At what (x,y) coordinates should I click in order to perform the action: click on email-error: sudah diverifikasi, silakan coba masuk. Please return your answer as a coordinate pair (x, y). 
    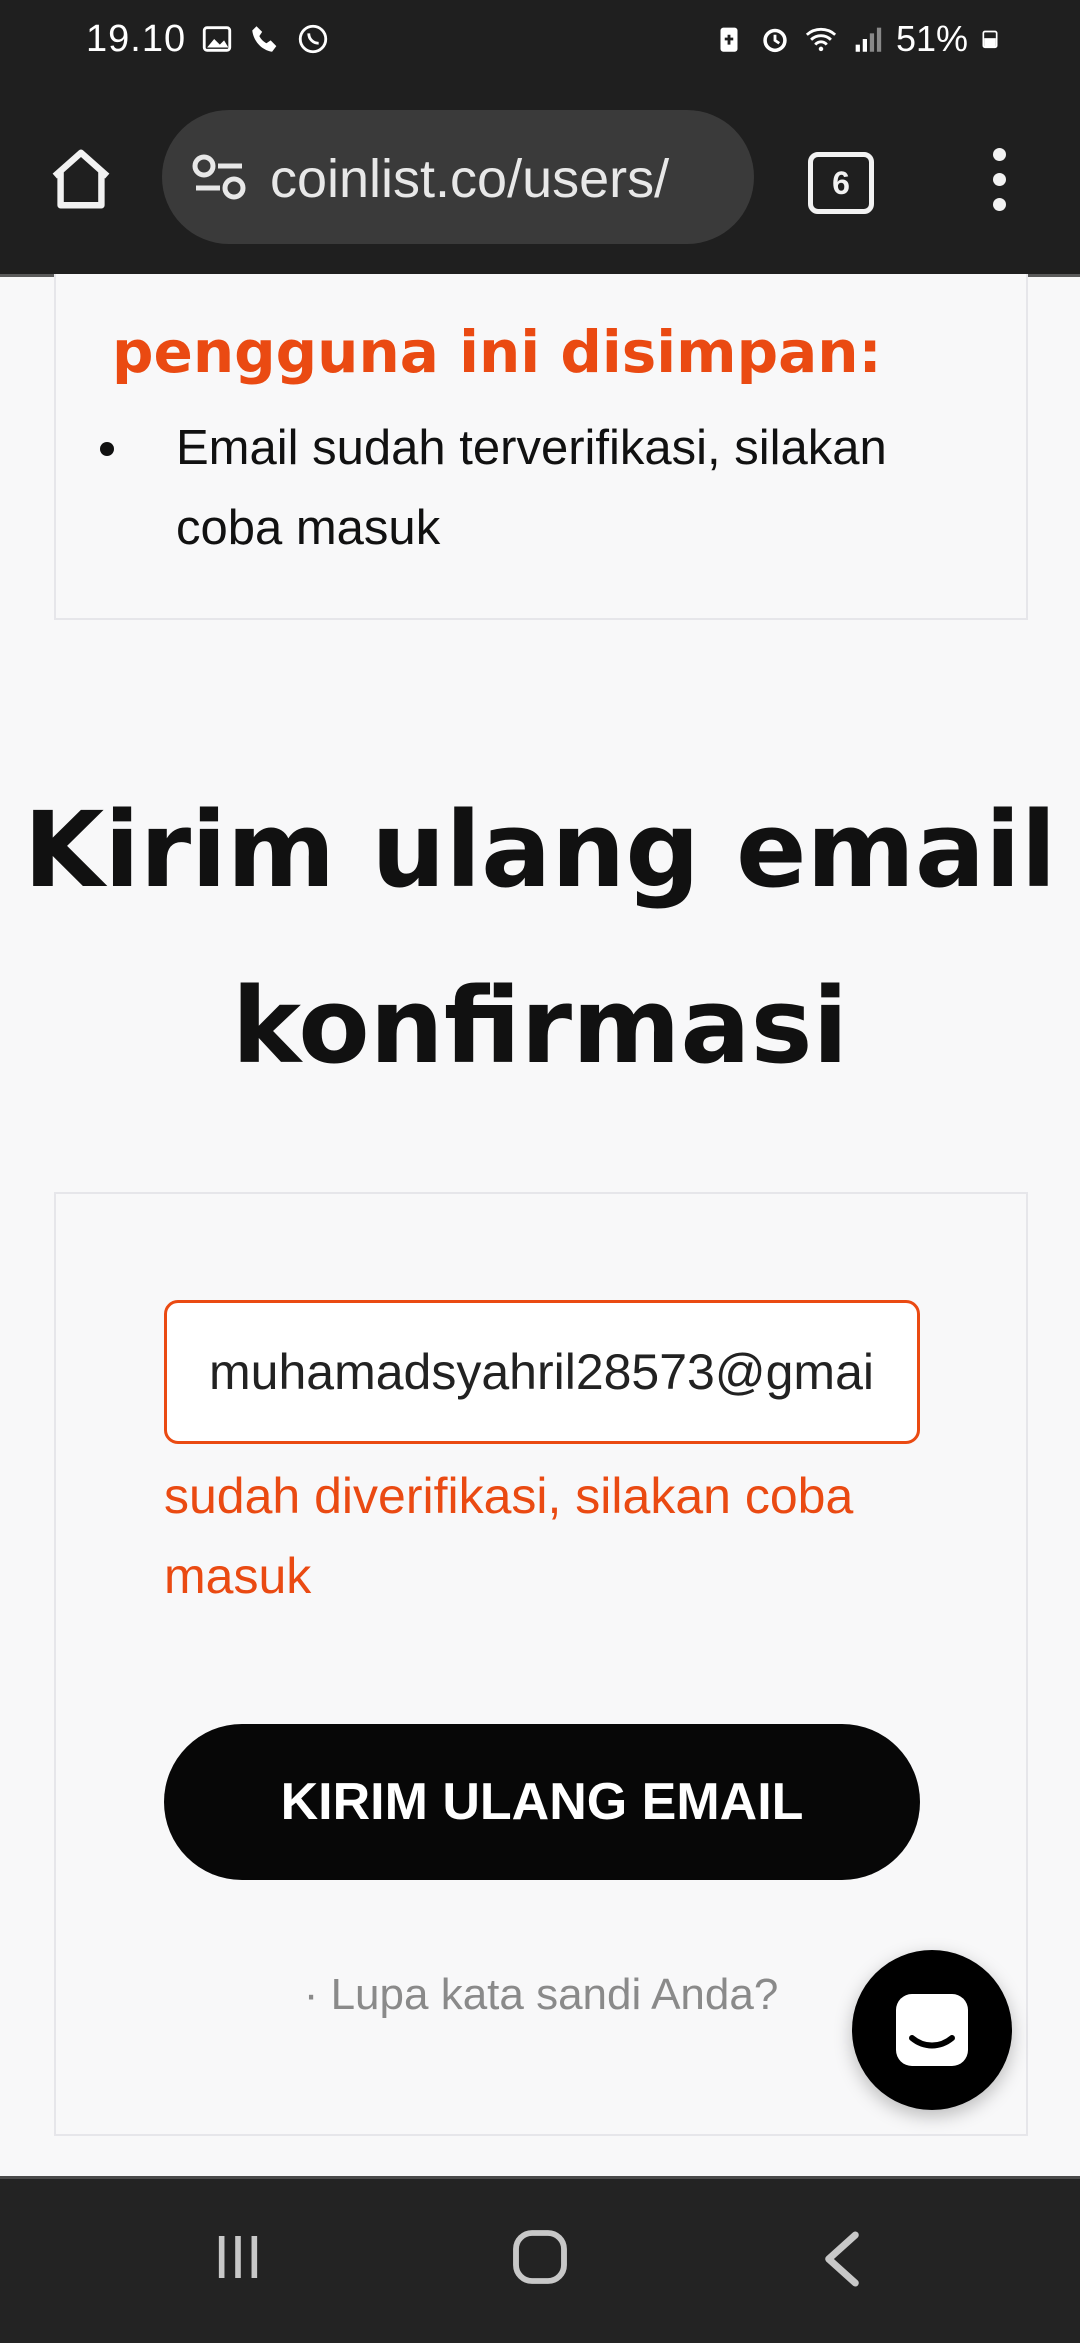
    Looking at the image, I should click on (509, 1536).